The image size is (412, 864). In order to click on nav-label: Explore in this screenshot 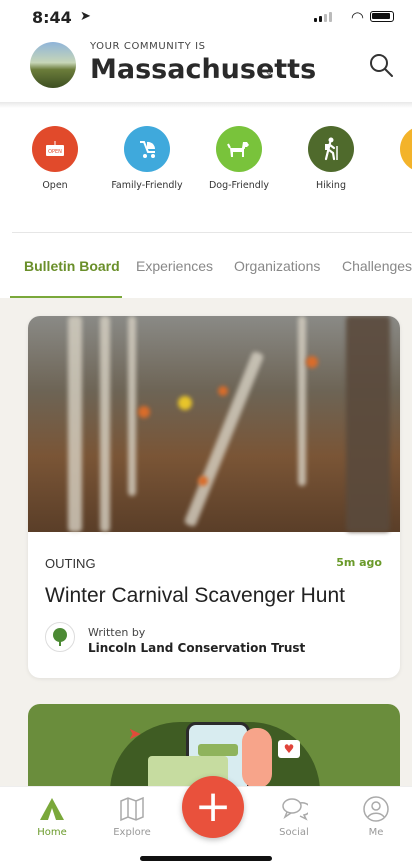, I will do `click(132, 832)`.